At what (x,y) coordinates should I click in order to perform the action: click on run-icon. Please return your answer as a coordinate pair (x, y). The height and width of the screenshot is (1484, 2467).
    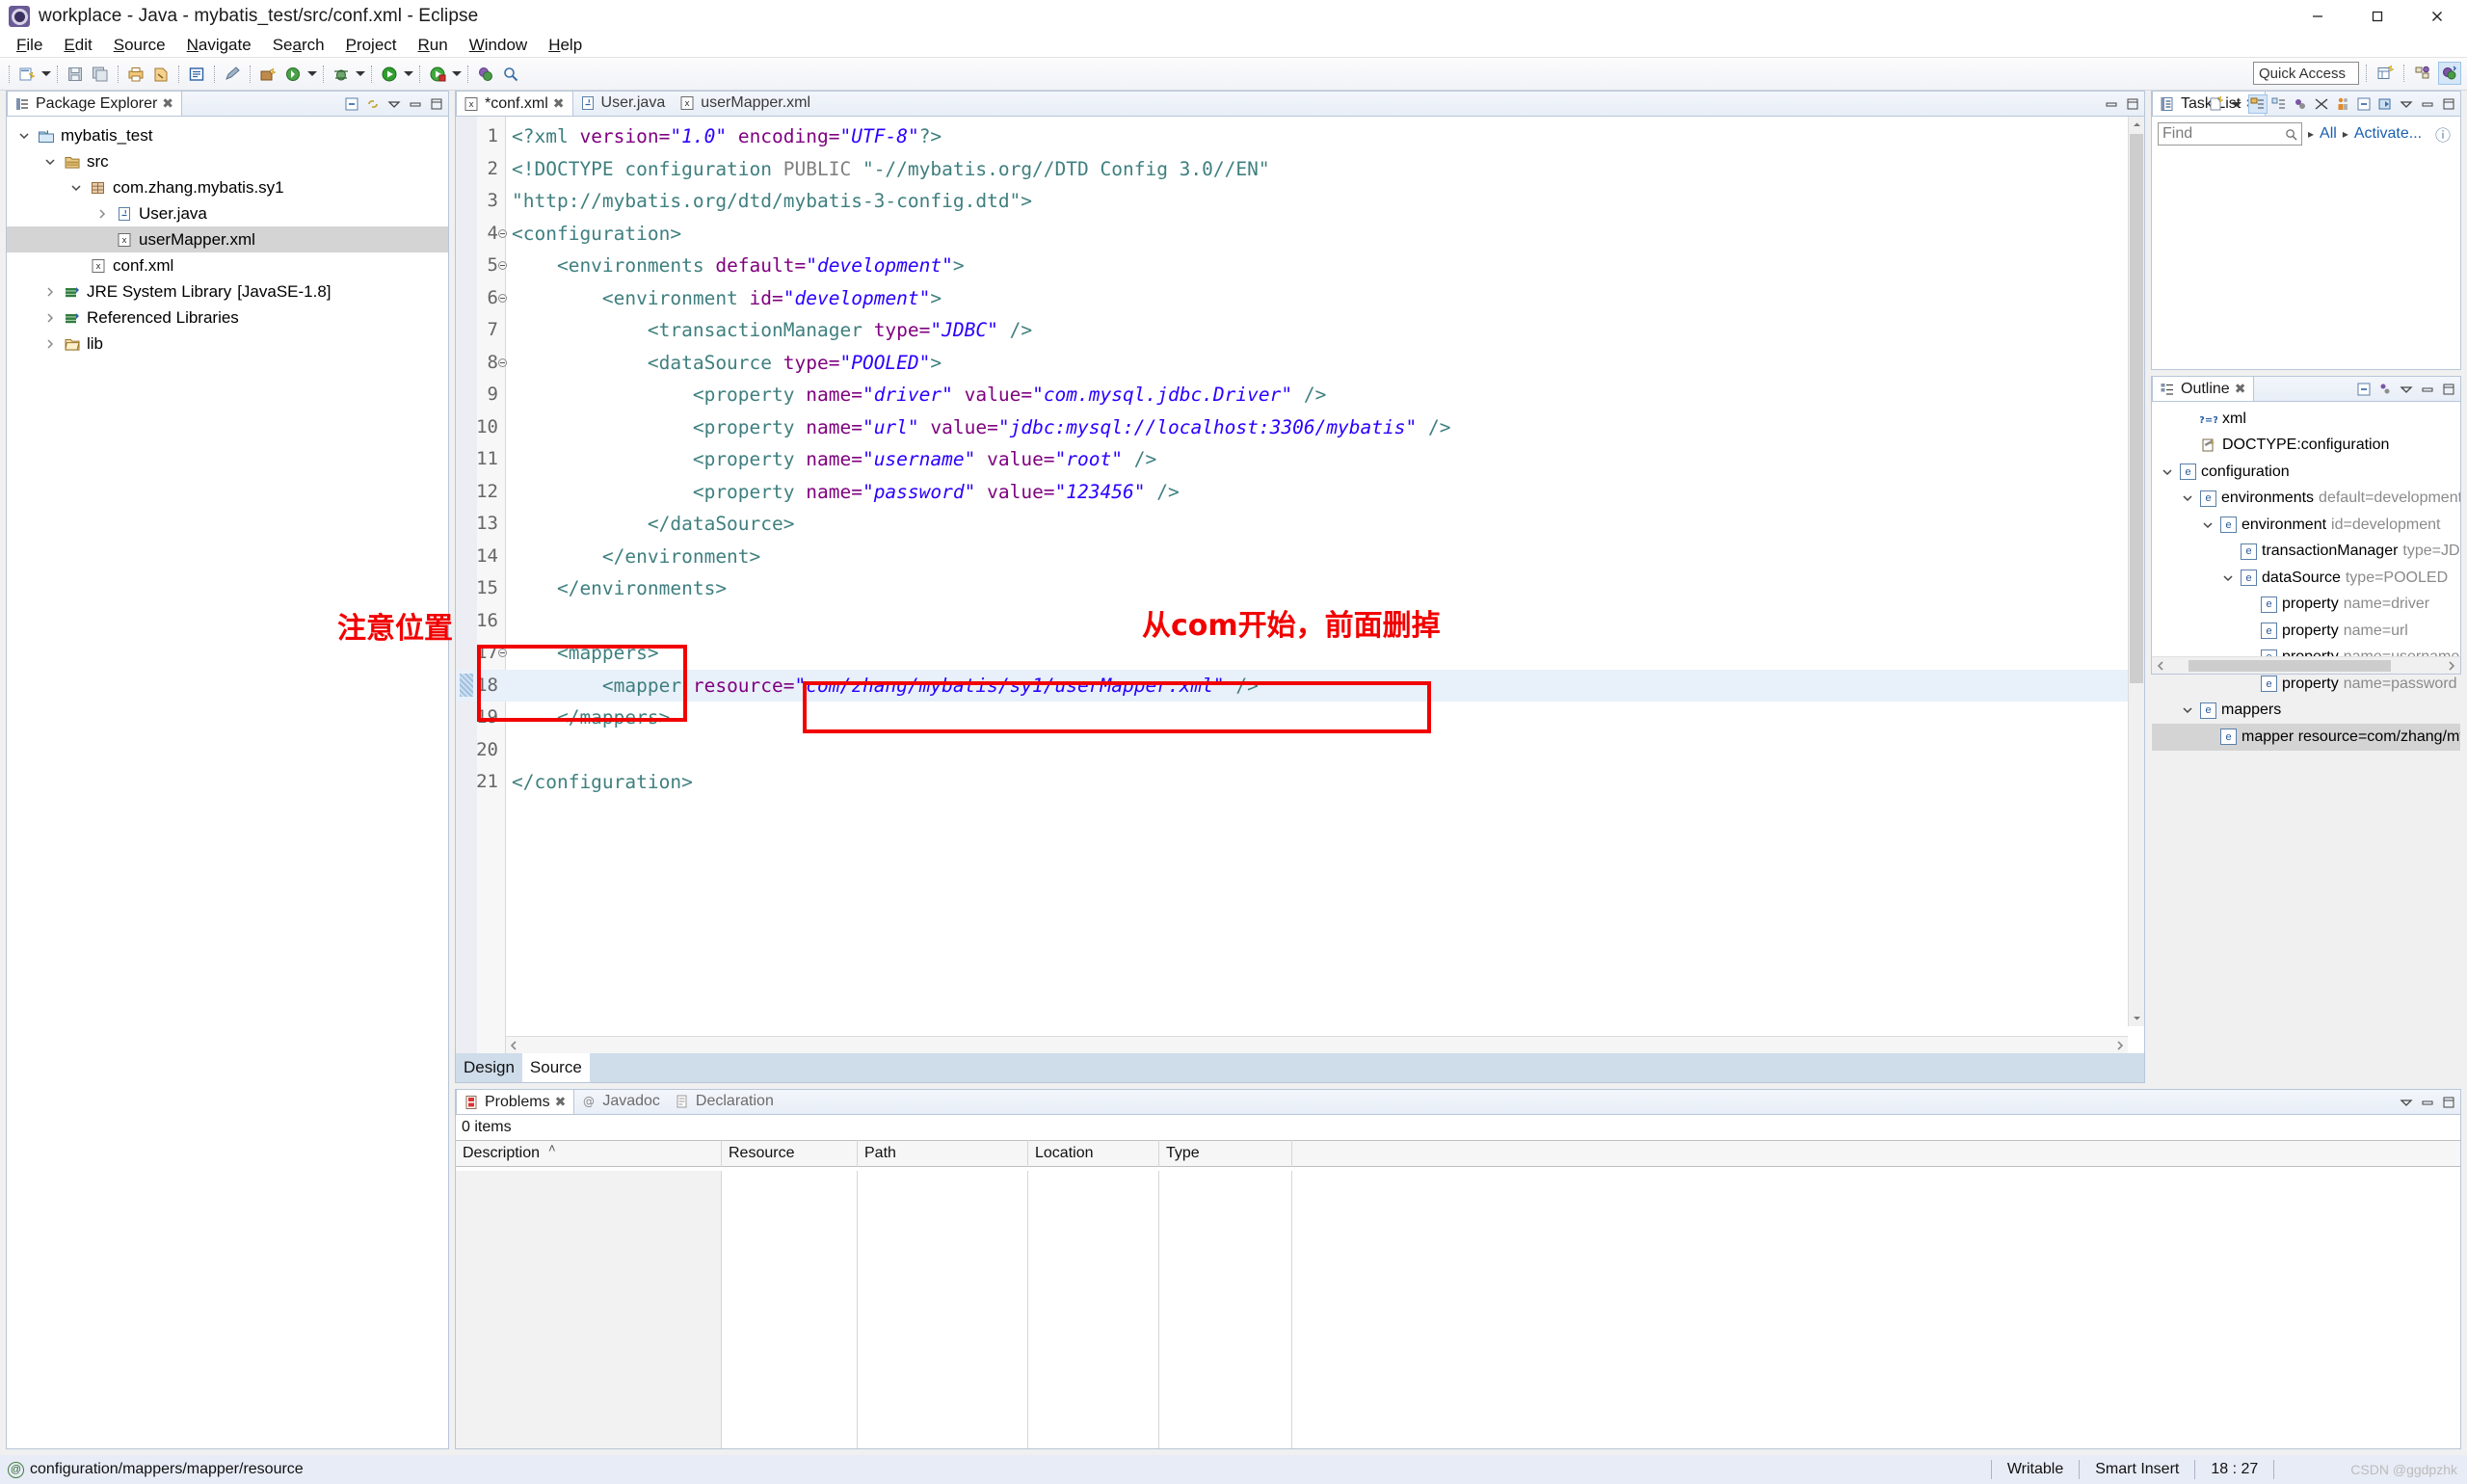
    Looking at the image, I should click on (389, 74).